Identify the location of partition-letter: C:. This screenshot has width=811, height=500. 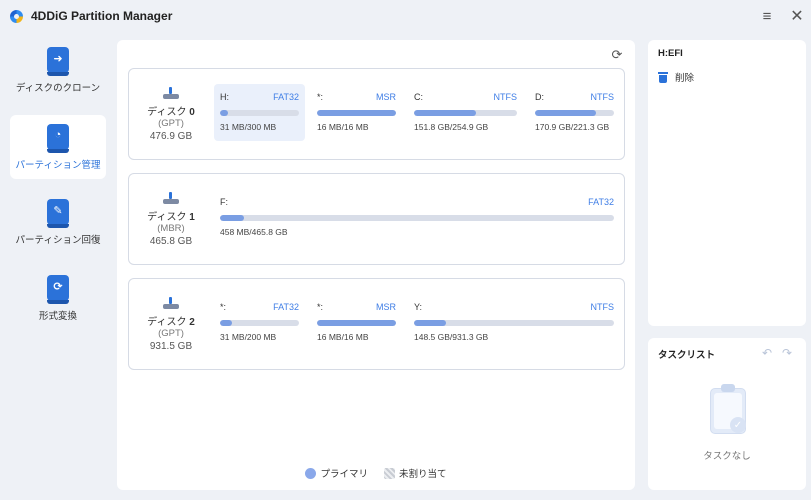
(418, 97).